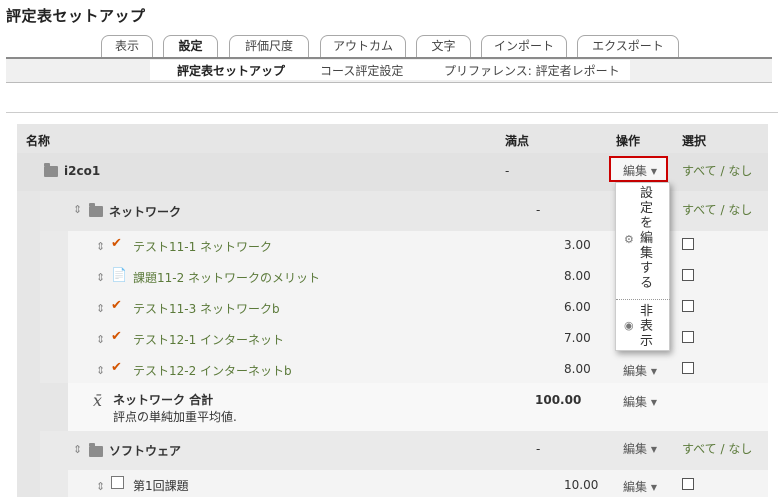  Describe the element at coordinates (212, 370) in the screenshot. I see `item-link: テスト12-2 インターネットb` at that location.